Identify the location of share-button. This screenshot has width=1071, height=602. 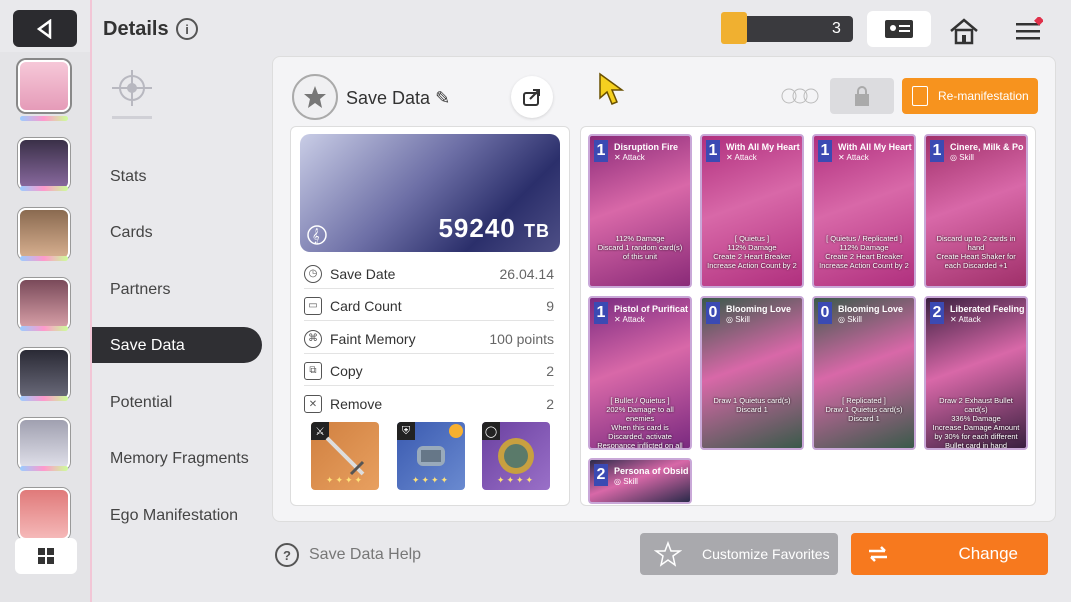
(532, 97).